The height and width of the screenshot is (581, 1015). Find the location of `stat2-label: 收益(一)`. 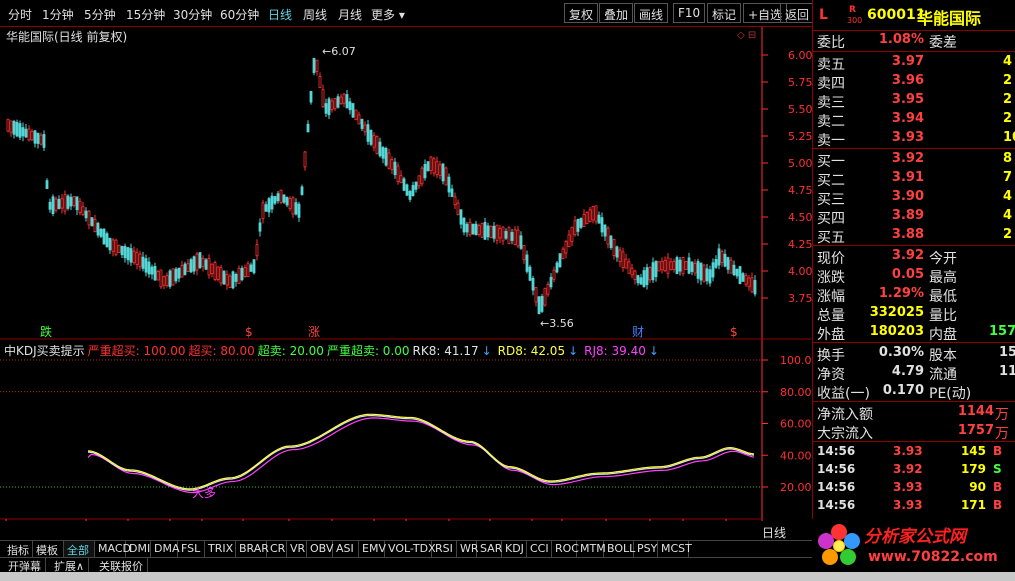

stat2-label: 收益(一) is located at coordinates (843, 394).